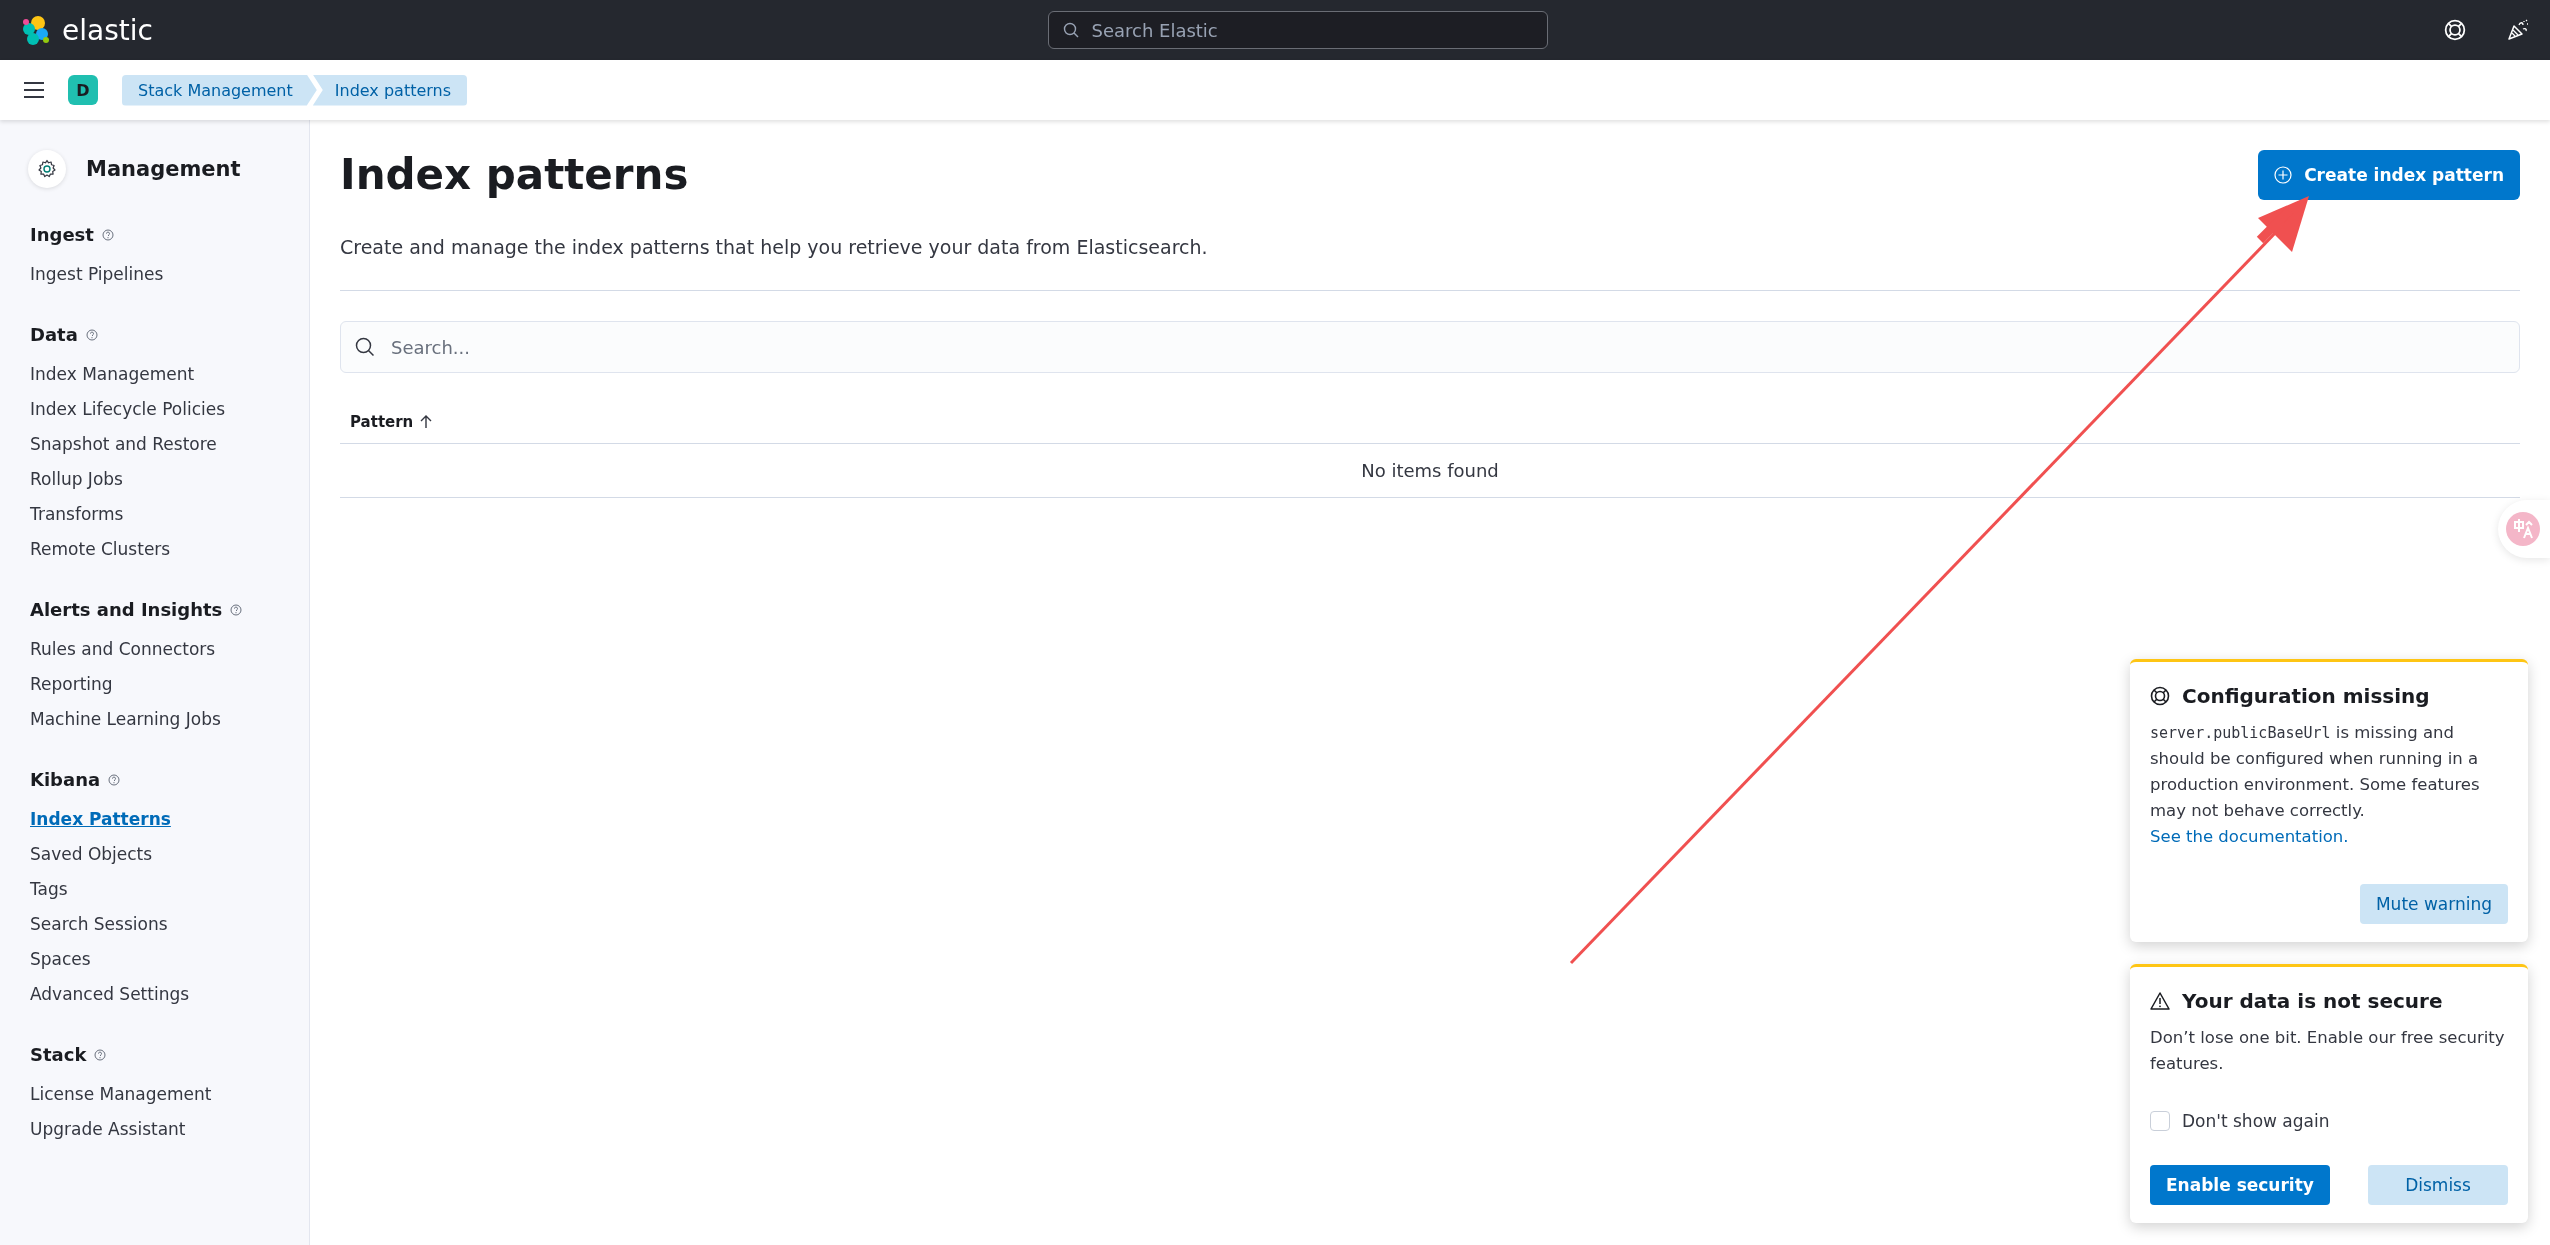 This screenshot has width=2550, height=1245. Describe the element at coordinates (2249, 836) in the screenshot. I see `documentation-link: See the documentation.` at that location.